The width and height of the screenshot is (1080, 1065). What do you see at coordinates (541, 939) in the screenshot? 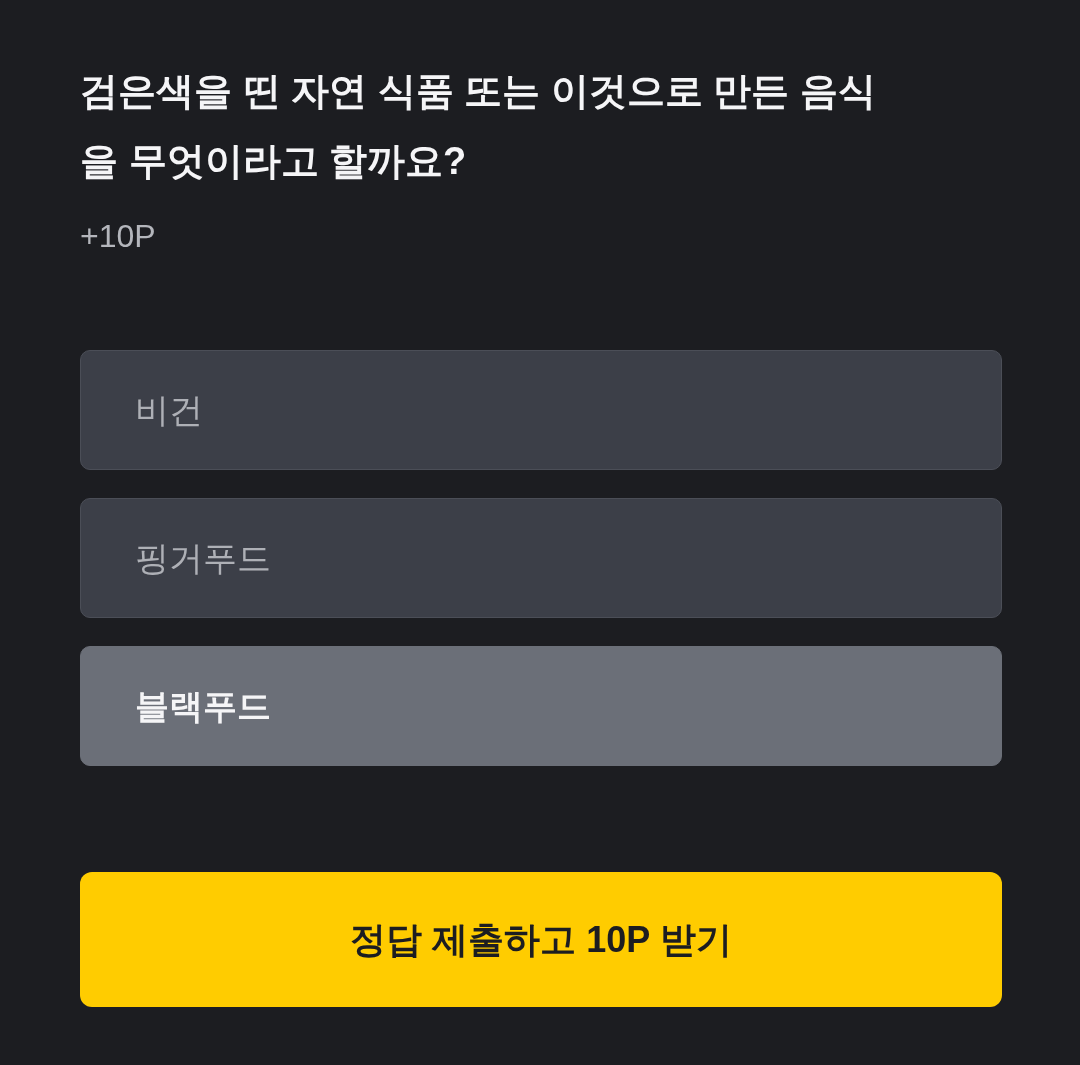
I see `submit-button: 정답 제출하고 10P 받기` at bounding box center [541, 939].